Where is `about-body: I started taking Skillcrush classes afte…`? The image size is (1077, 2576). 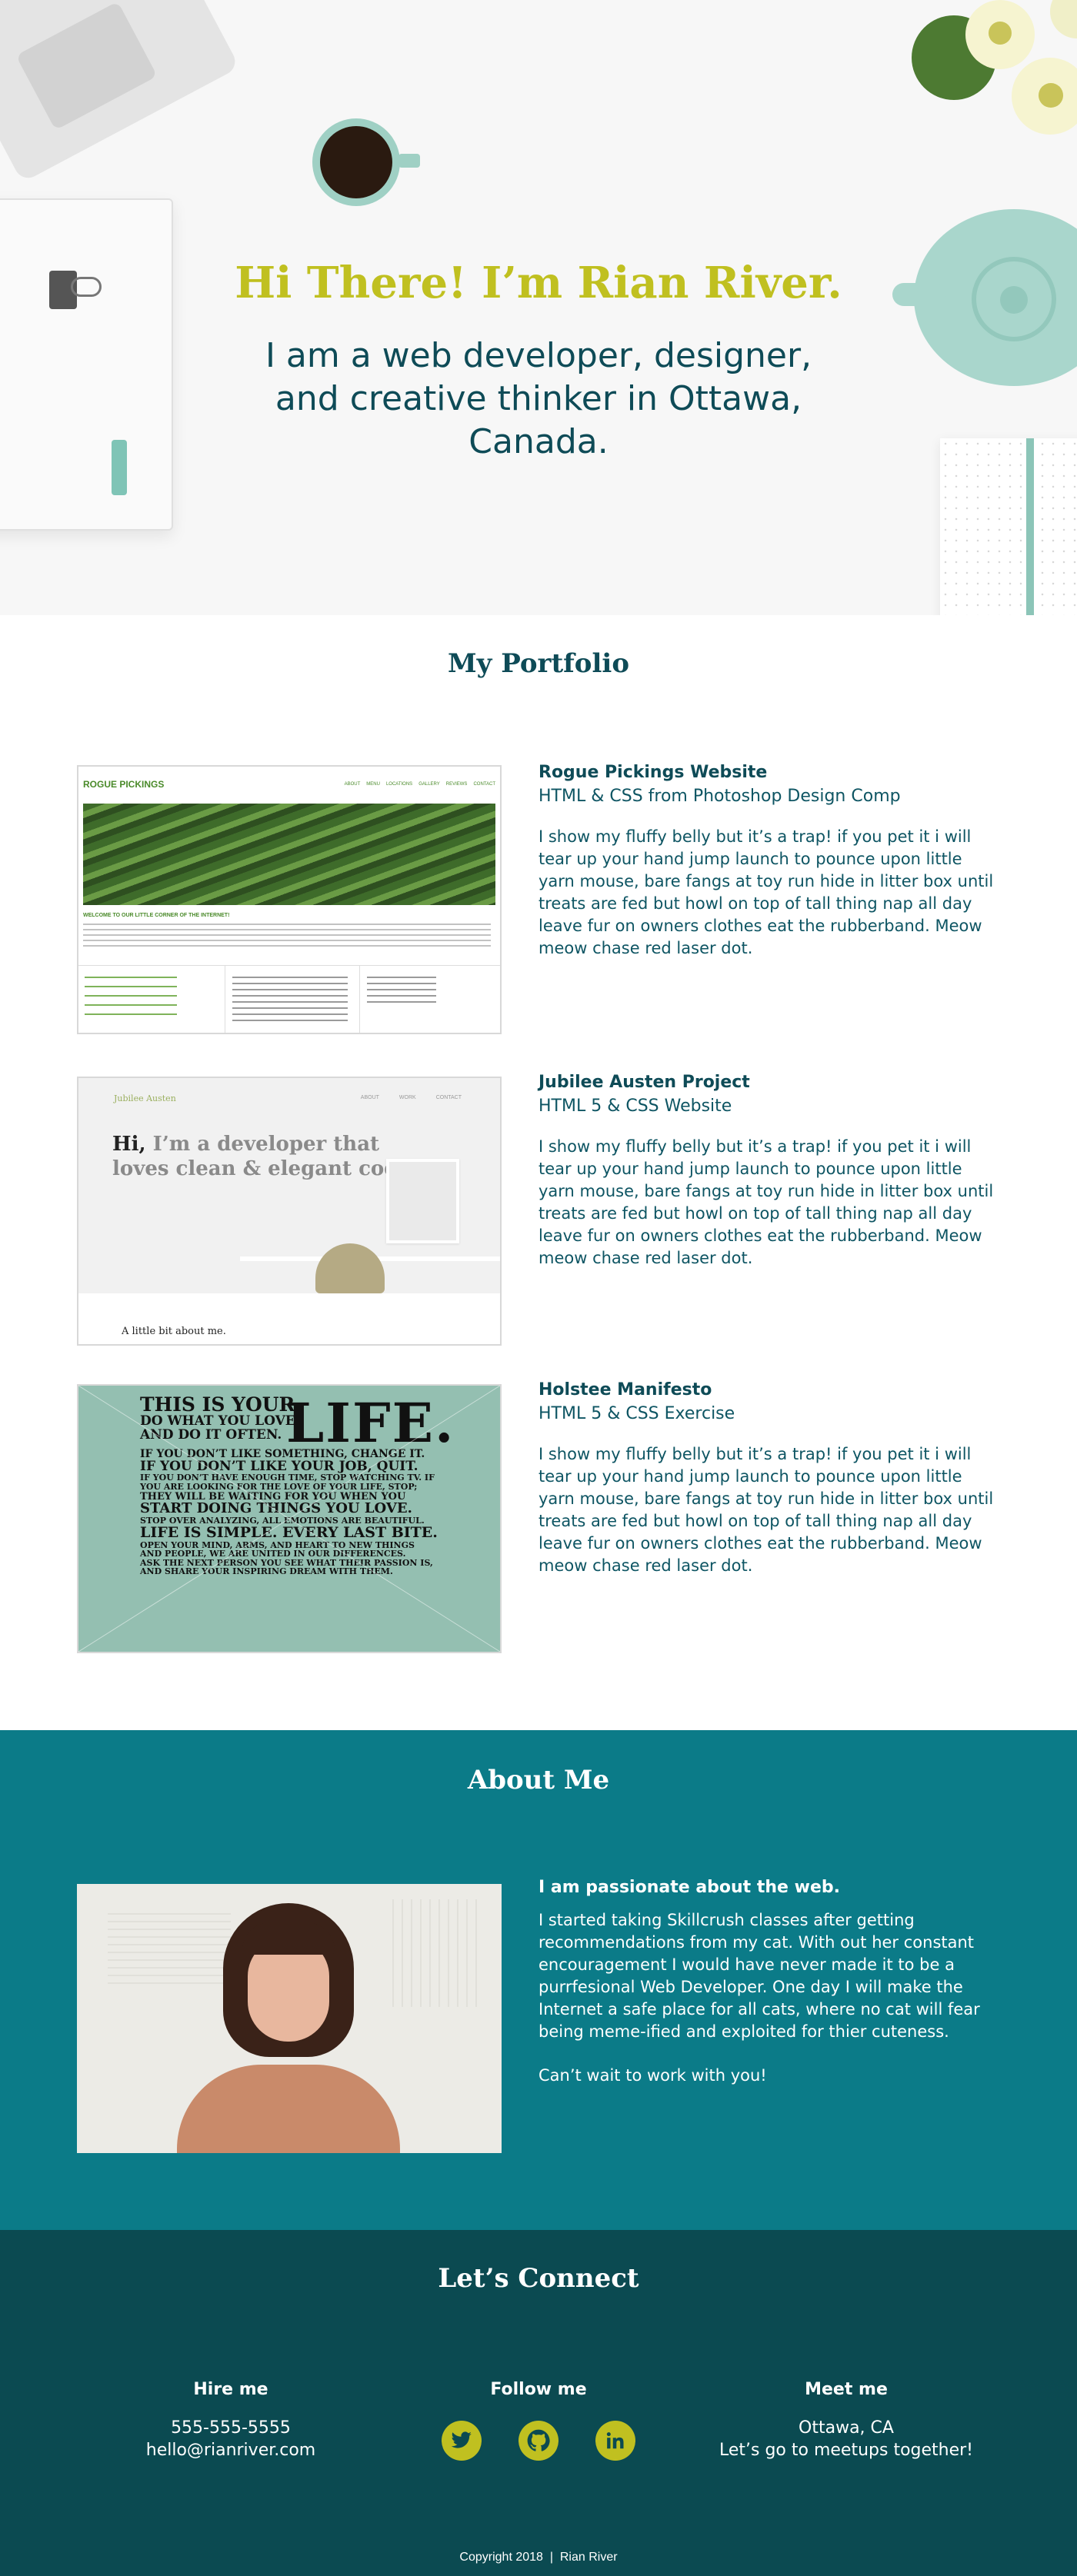
about-body: I started taking Skillcrush classes afte… is located at coordinates (759, 1976).